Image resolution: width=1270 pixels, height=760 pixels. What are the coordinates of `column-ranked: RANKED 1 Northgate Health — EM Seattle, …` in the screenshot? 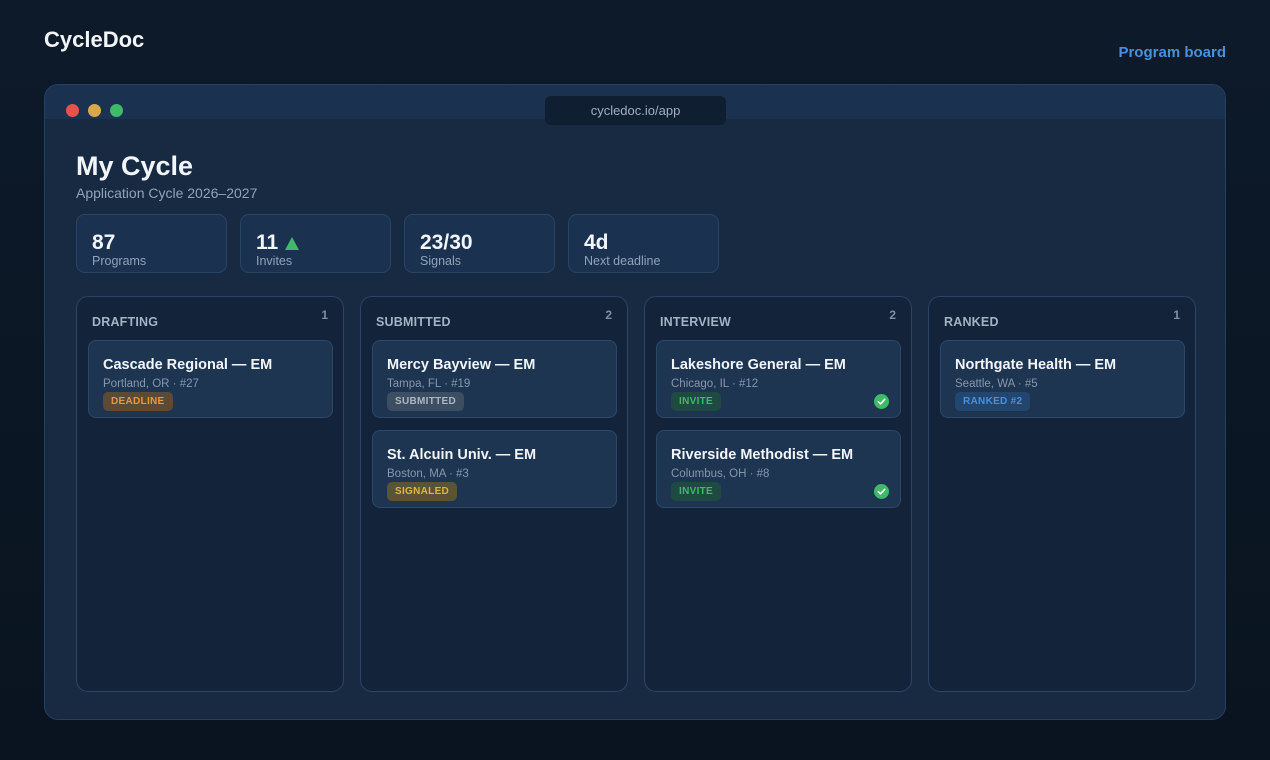 It's located at (1062, 494).